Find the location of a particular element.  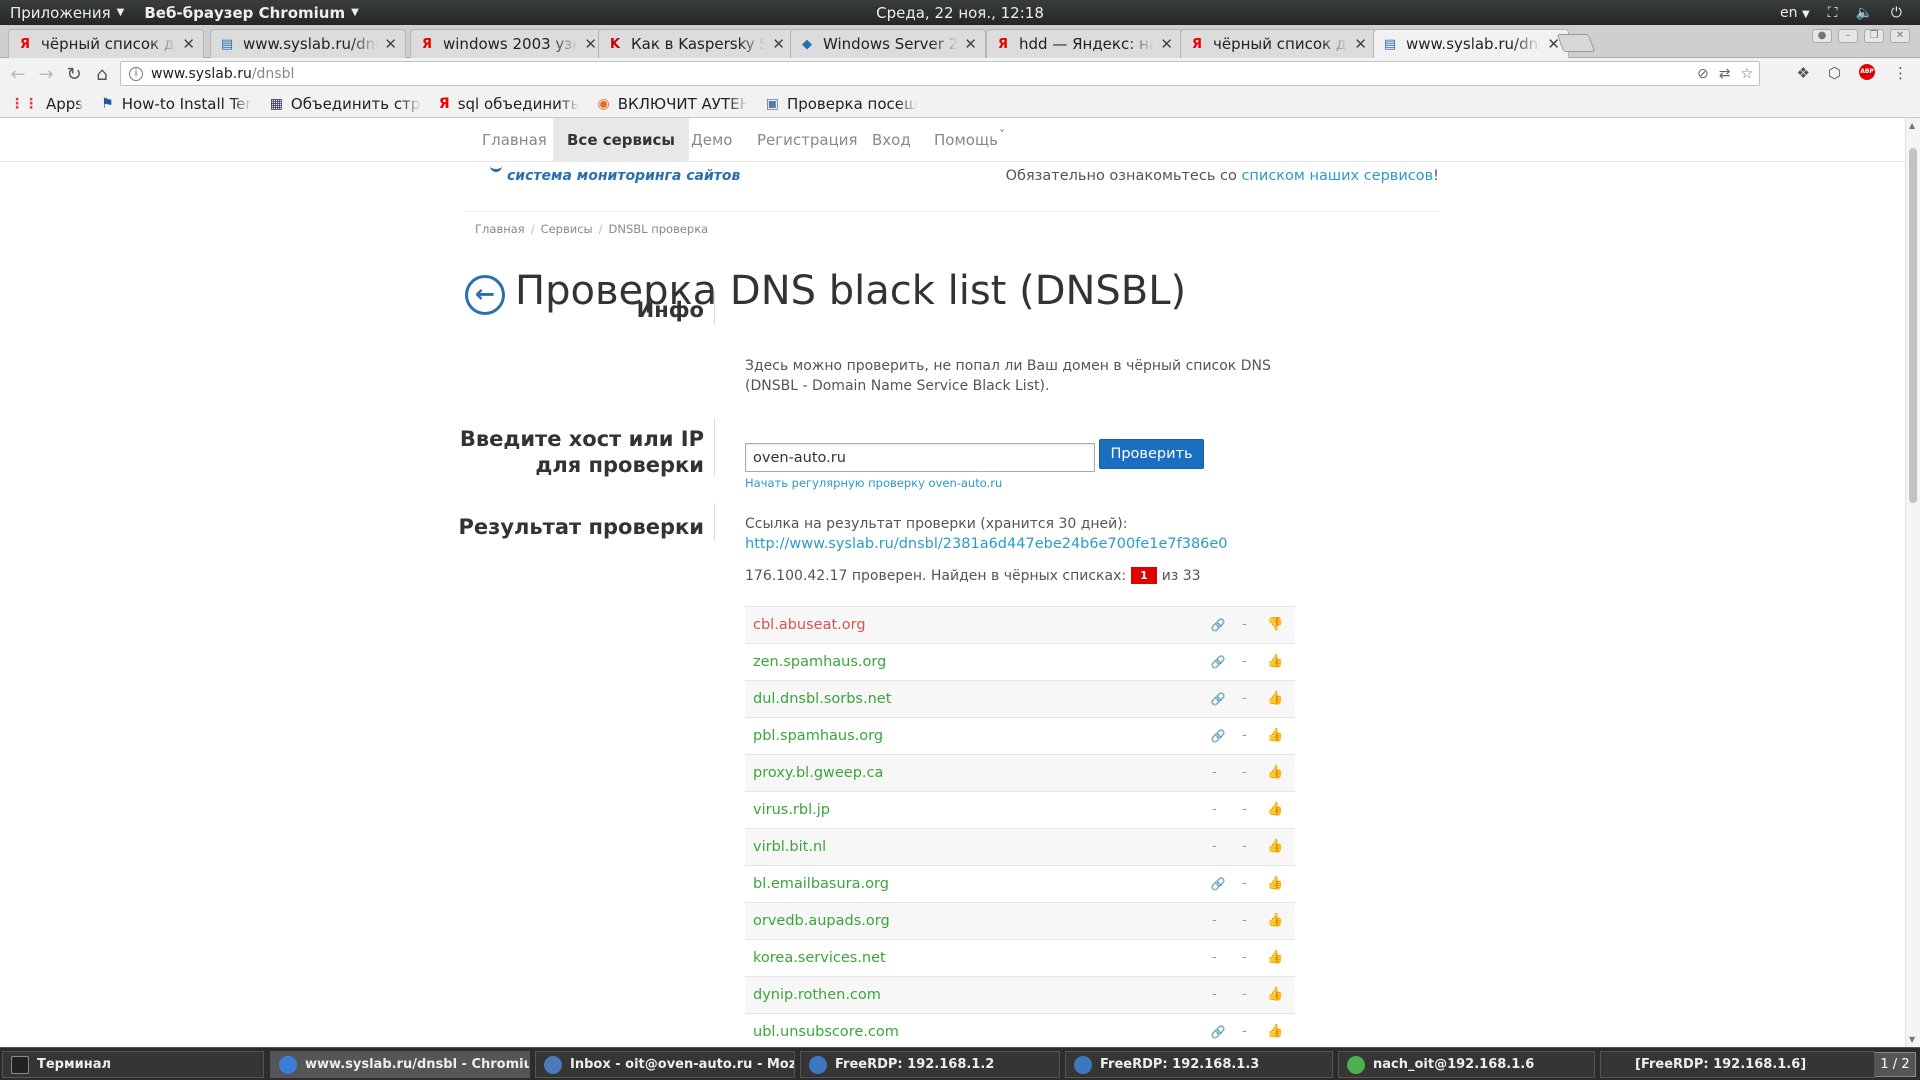

site-info-icon: i is located at coordinates (136, 73).